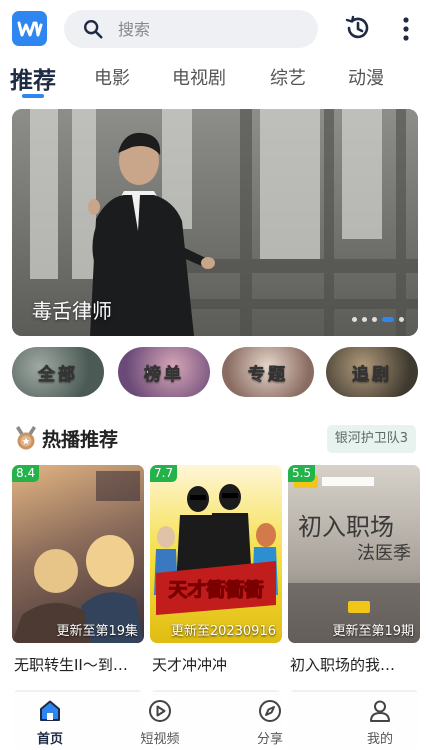 This screenshot has height=750, width=430. Describe the element at coordinates (384, 553) in the screenshot. I see `svg-text: 法医季` at that location.